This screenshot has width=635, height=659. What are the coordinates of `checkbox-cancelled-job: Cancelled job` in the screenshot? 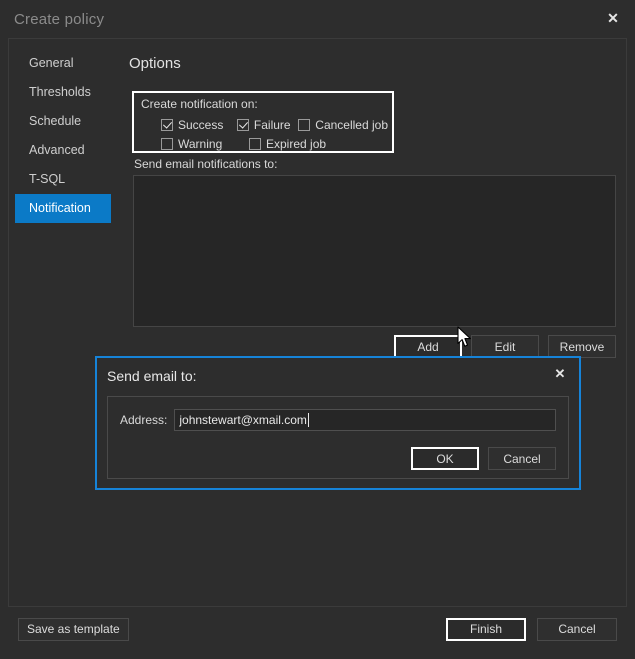 It's located at (343, 125).